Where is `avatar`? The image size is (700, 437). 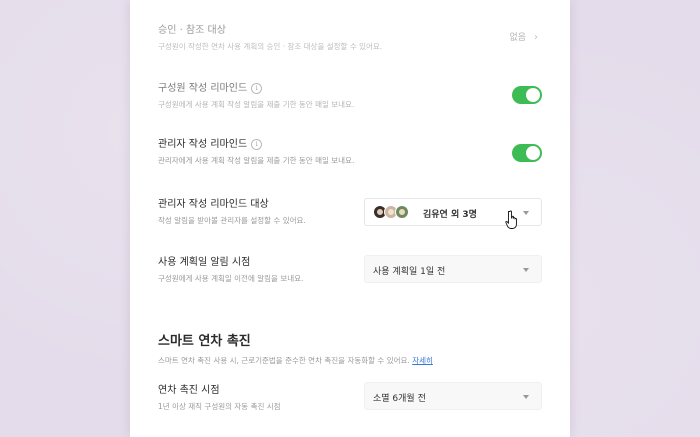 avatar is located at coordinates (402, 212).